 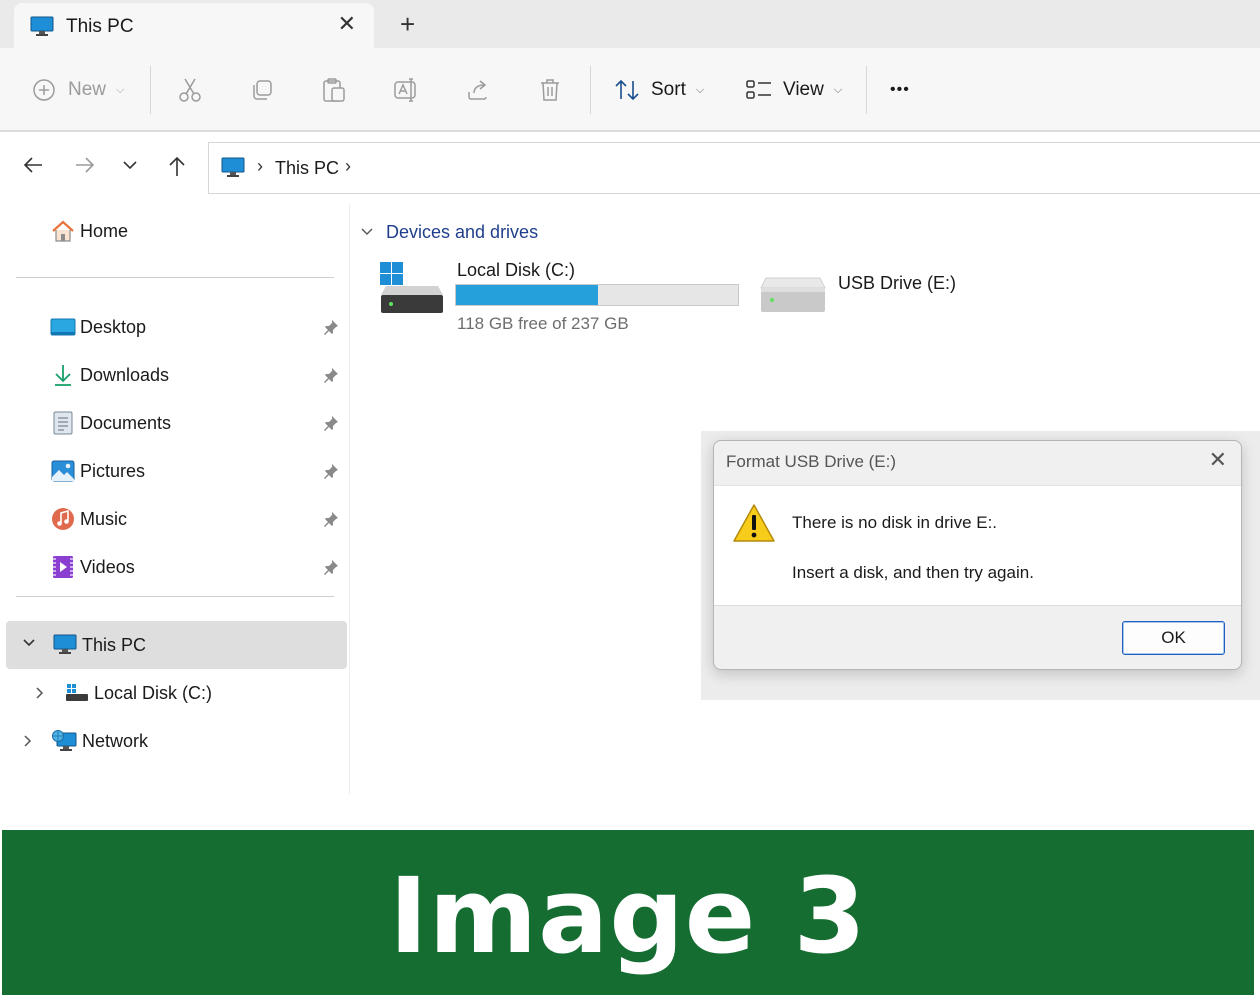 What do you see at coordinates (85, 165) in the screenshot?
I see `arrow-right-icon` at bounding box center [85, 165].